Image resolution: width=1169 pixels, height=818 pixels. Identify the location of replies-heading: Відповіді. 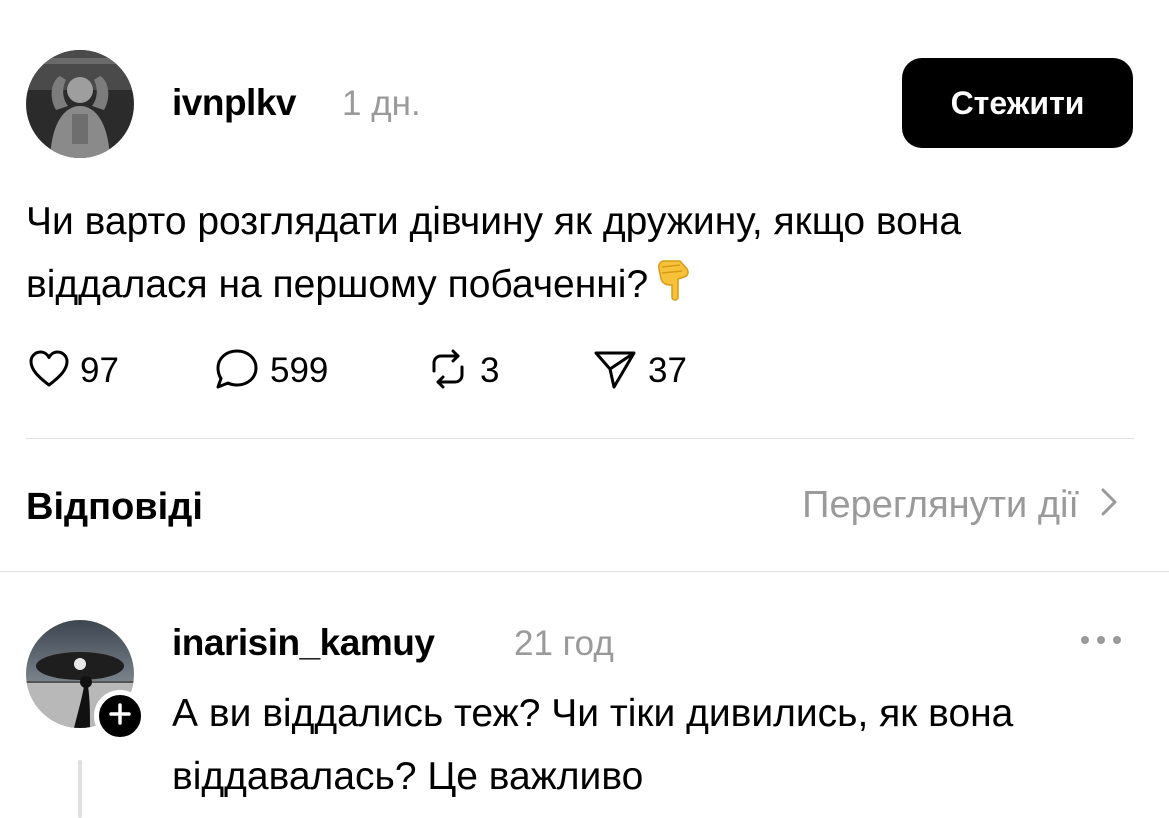
(114, 507).